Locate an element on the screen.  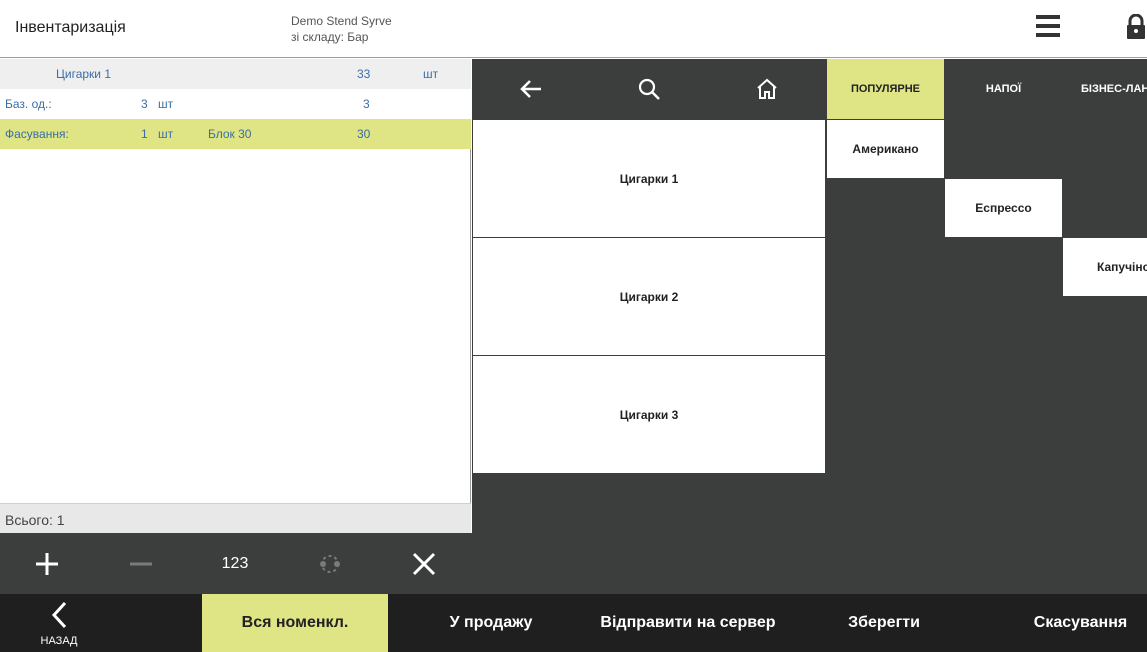
save-button: Зберегти is located at coordinates (884, 623).